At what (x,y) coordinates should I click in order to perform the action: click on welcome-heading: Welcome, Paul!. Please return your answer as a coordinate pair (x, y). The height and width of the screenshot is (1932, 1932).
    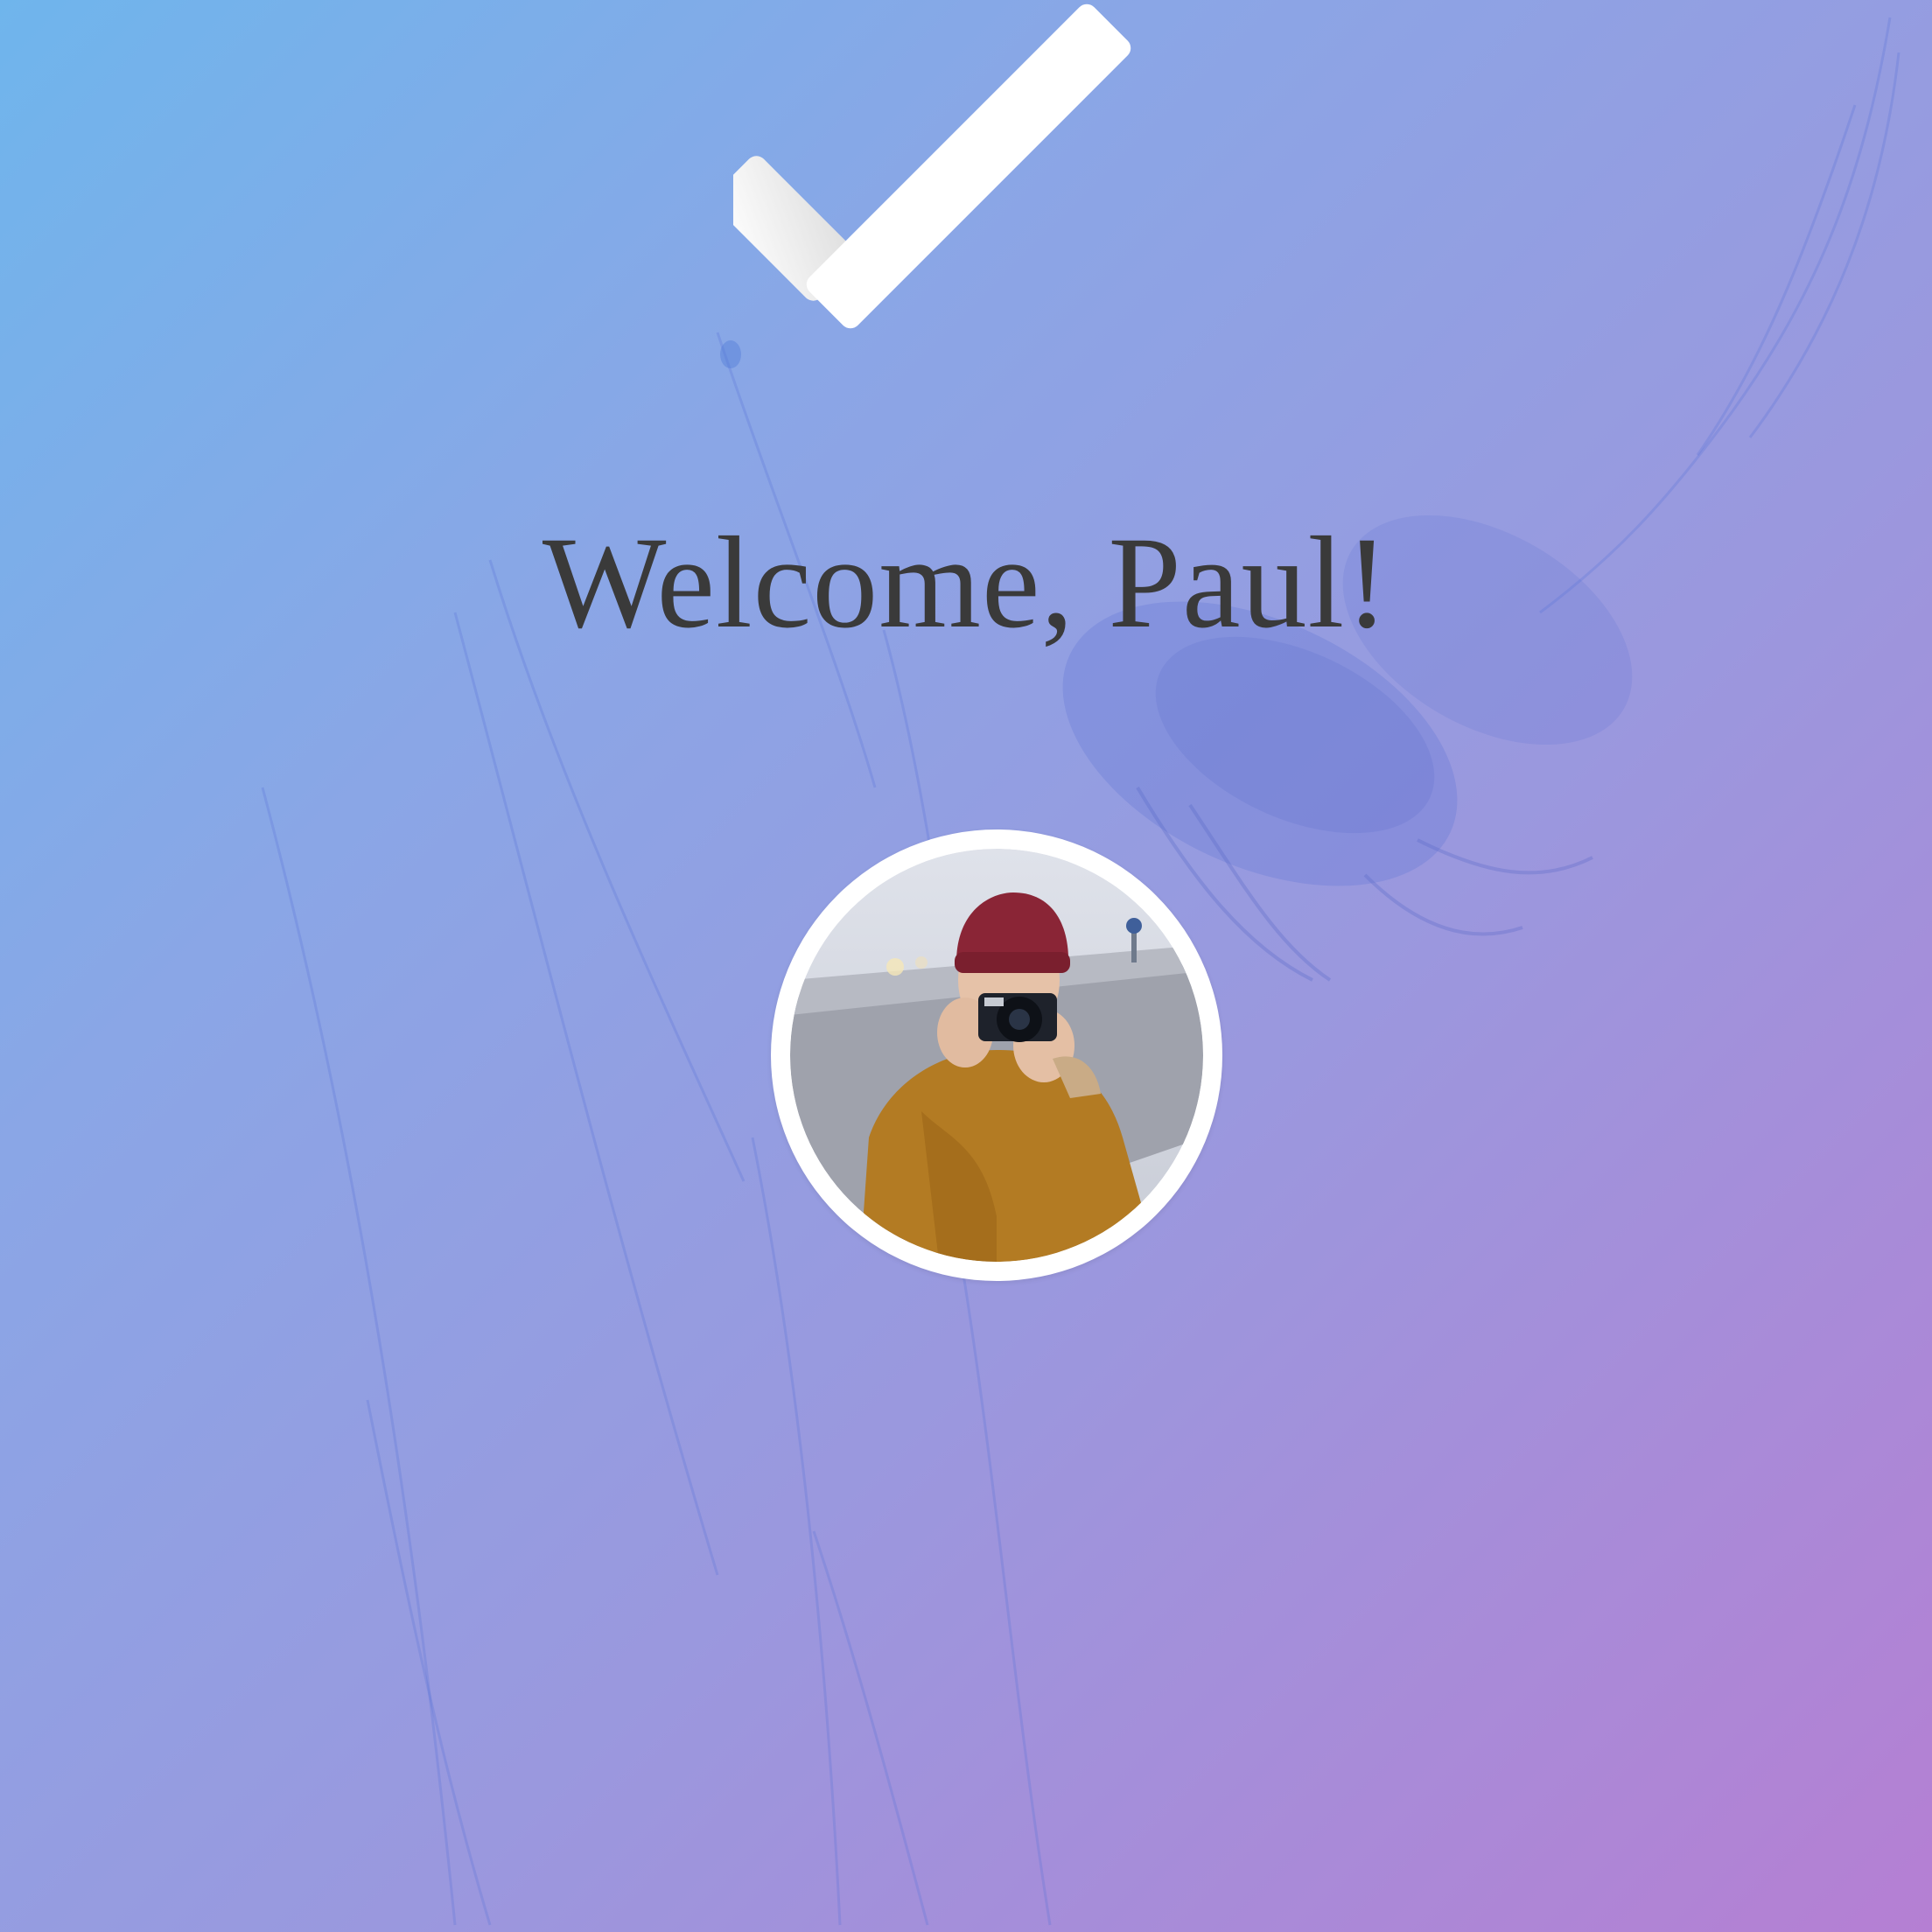
    Looking at the image, I should click on (966, 582).